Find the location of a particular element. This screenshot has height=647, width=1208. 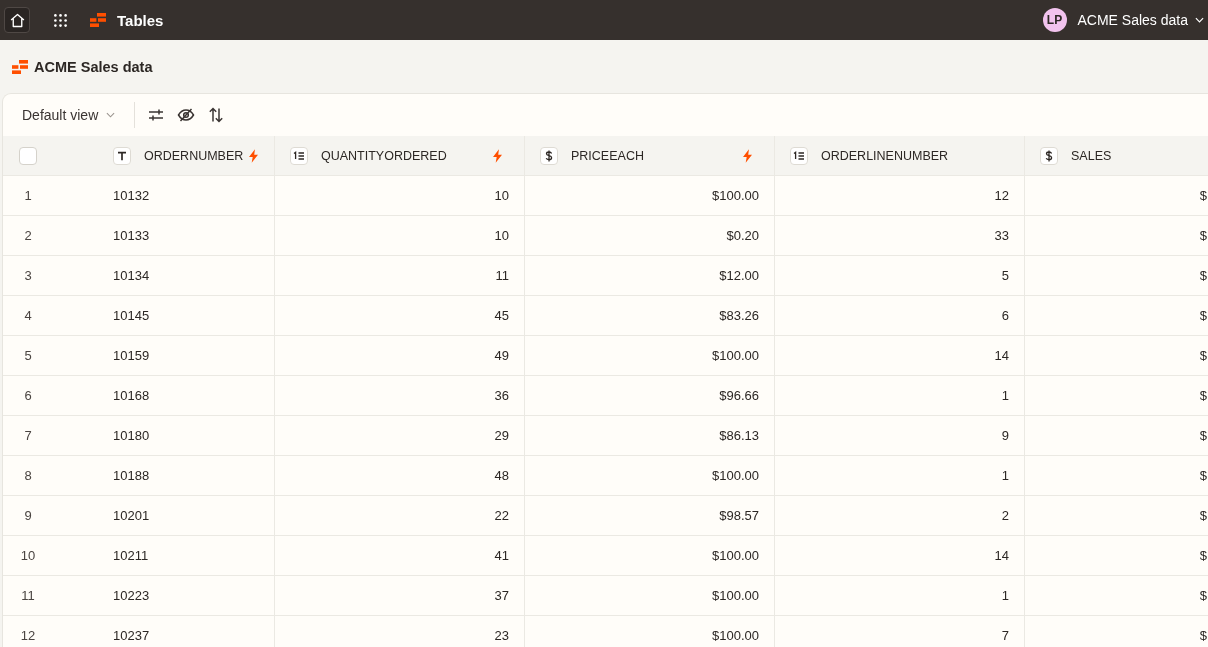

table-cell: 37 is located at coordinates (400, 596).